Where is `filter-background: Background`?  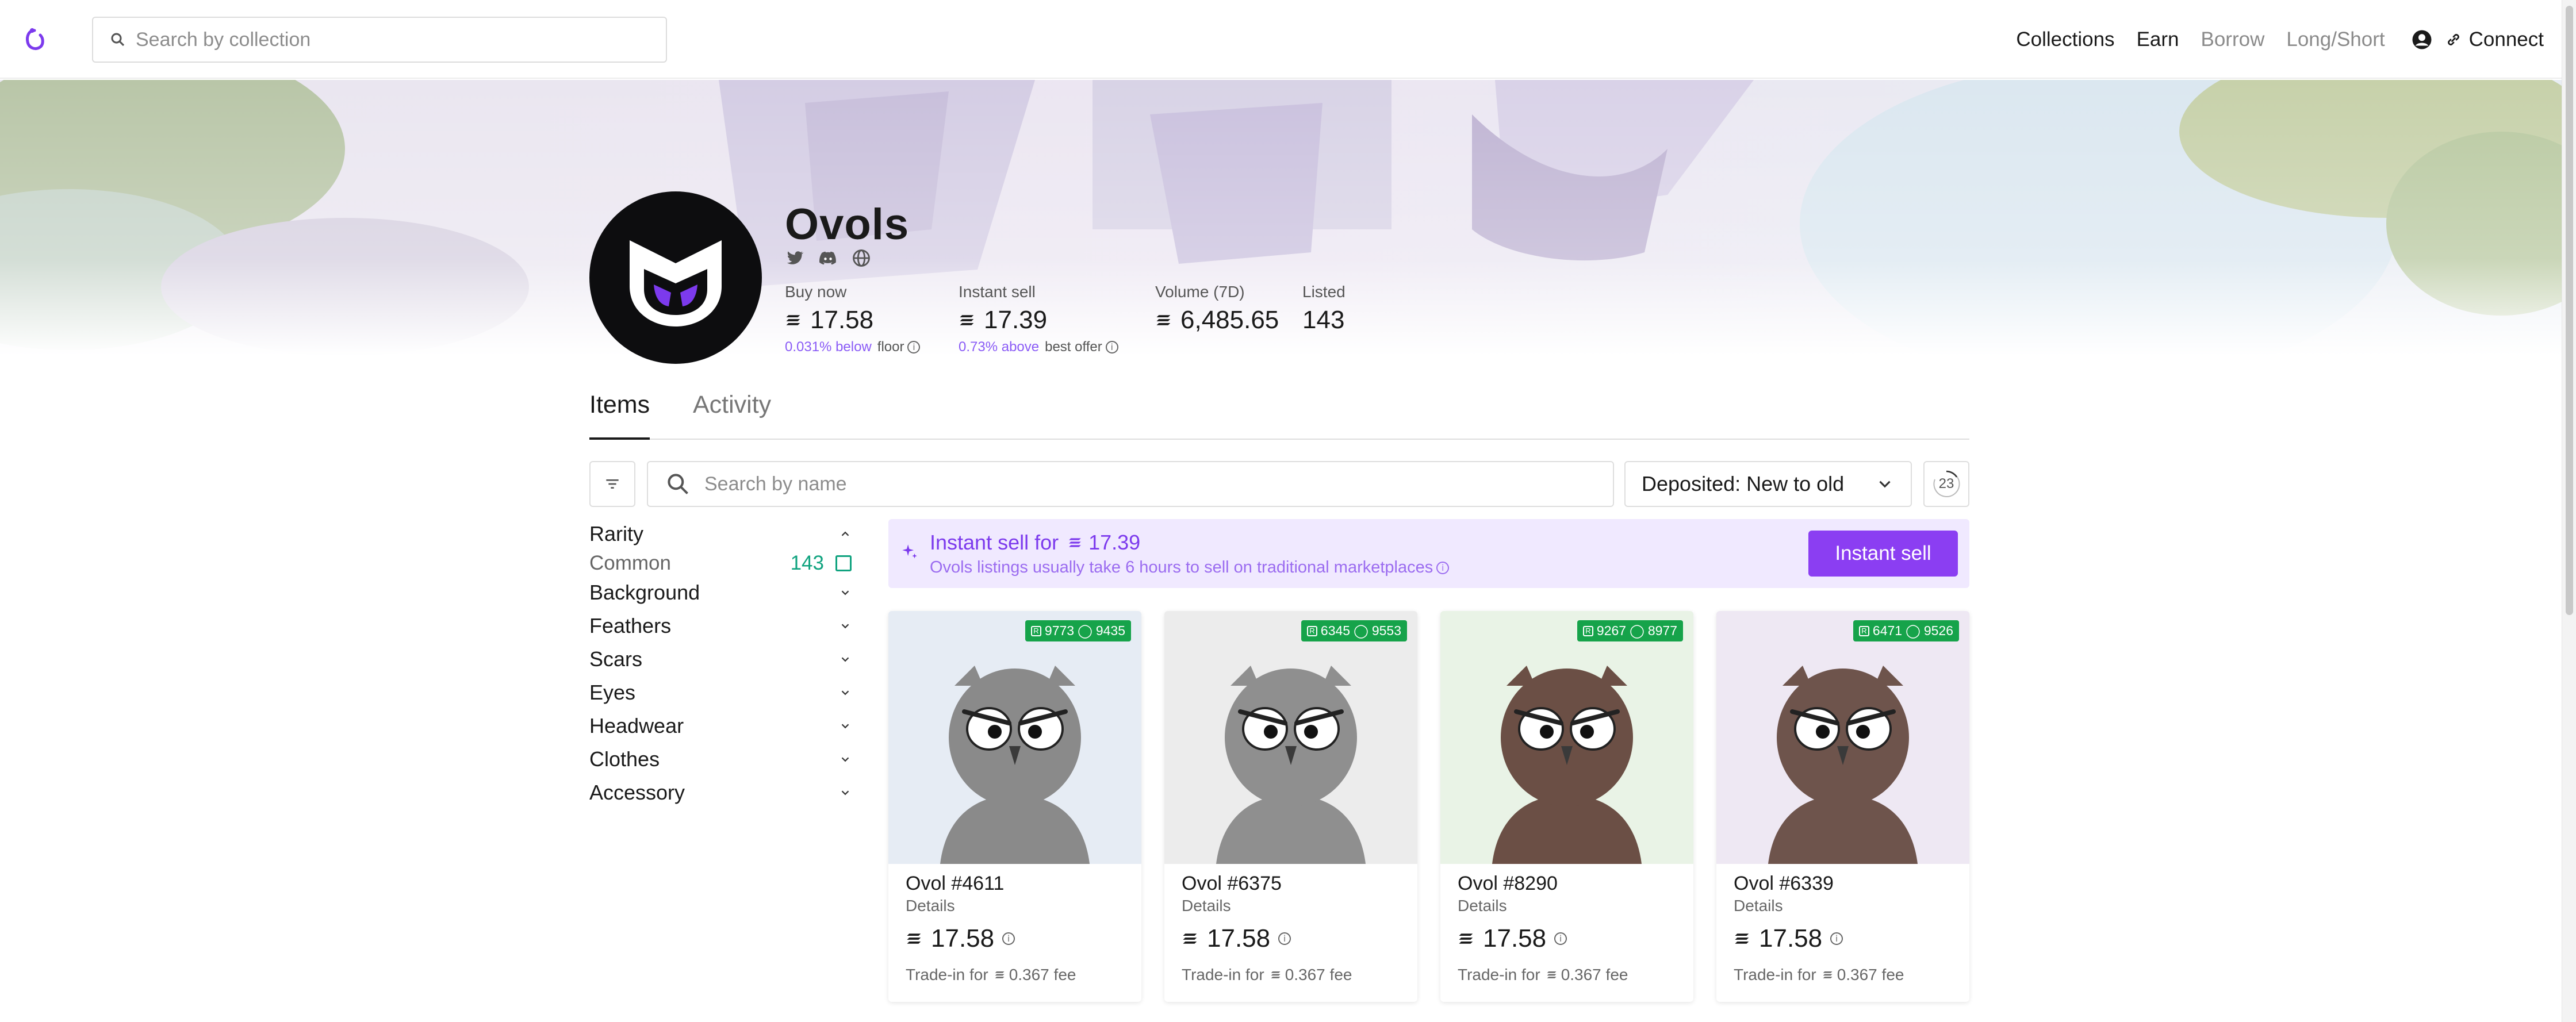 filter-background: Background is located at coordinates (721, 592).